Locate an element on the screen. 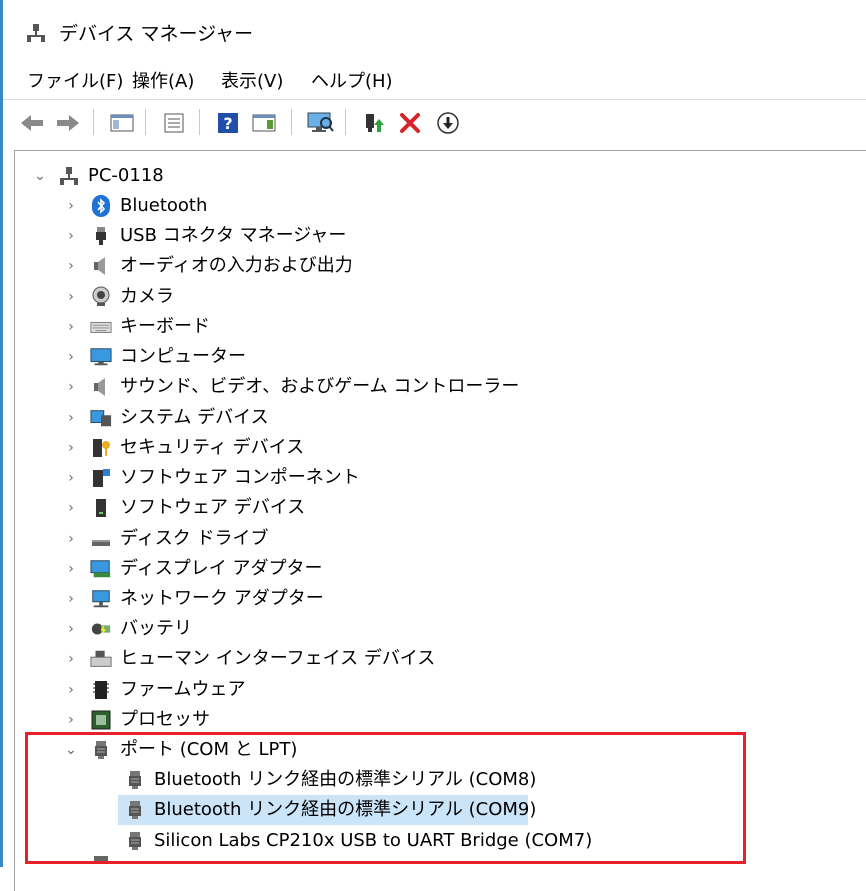  camera-icon is located at coordinates (101, 297).